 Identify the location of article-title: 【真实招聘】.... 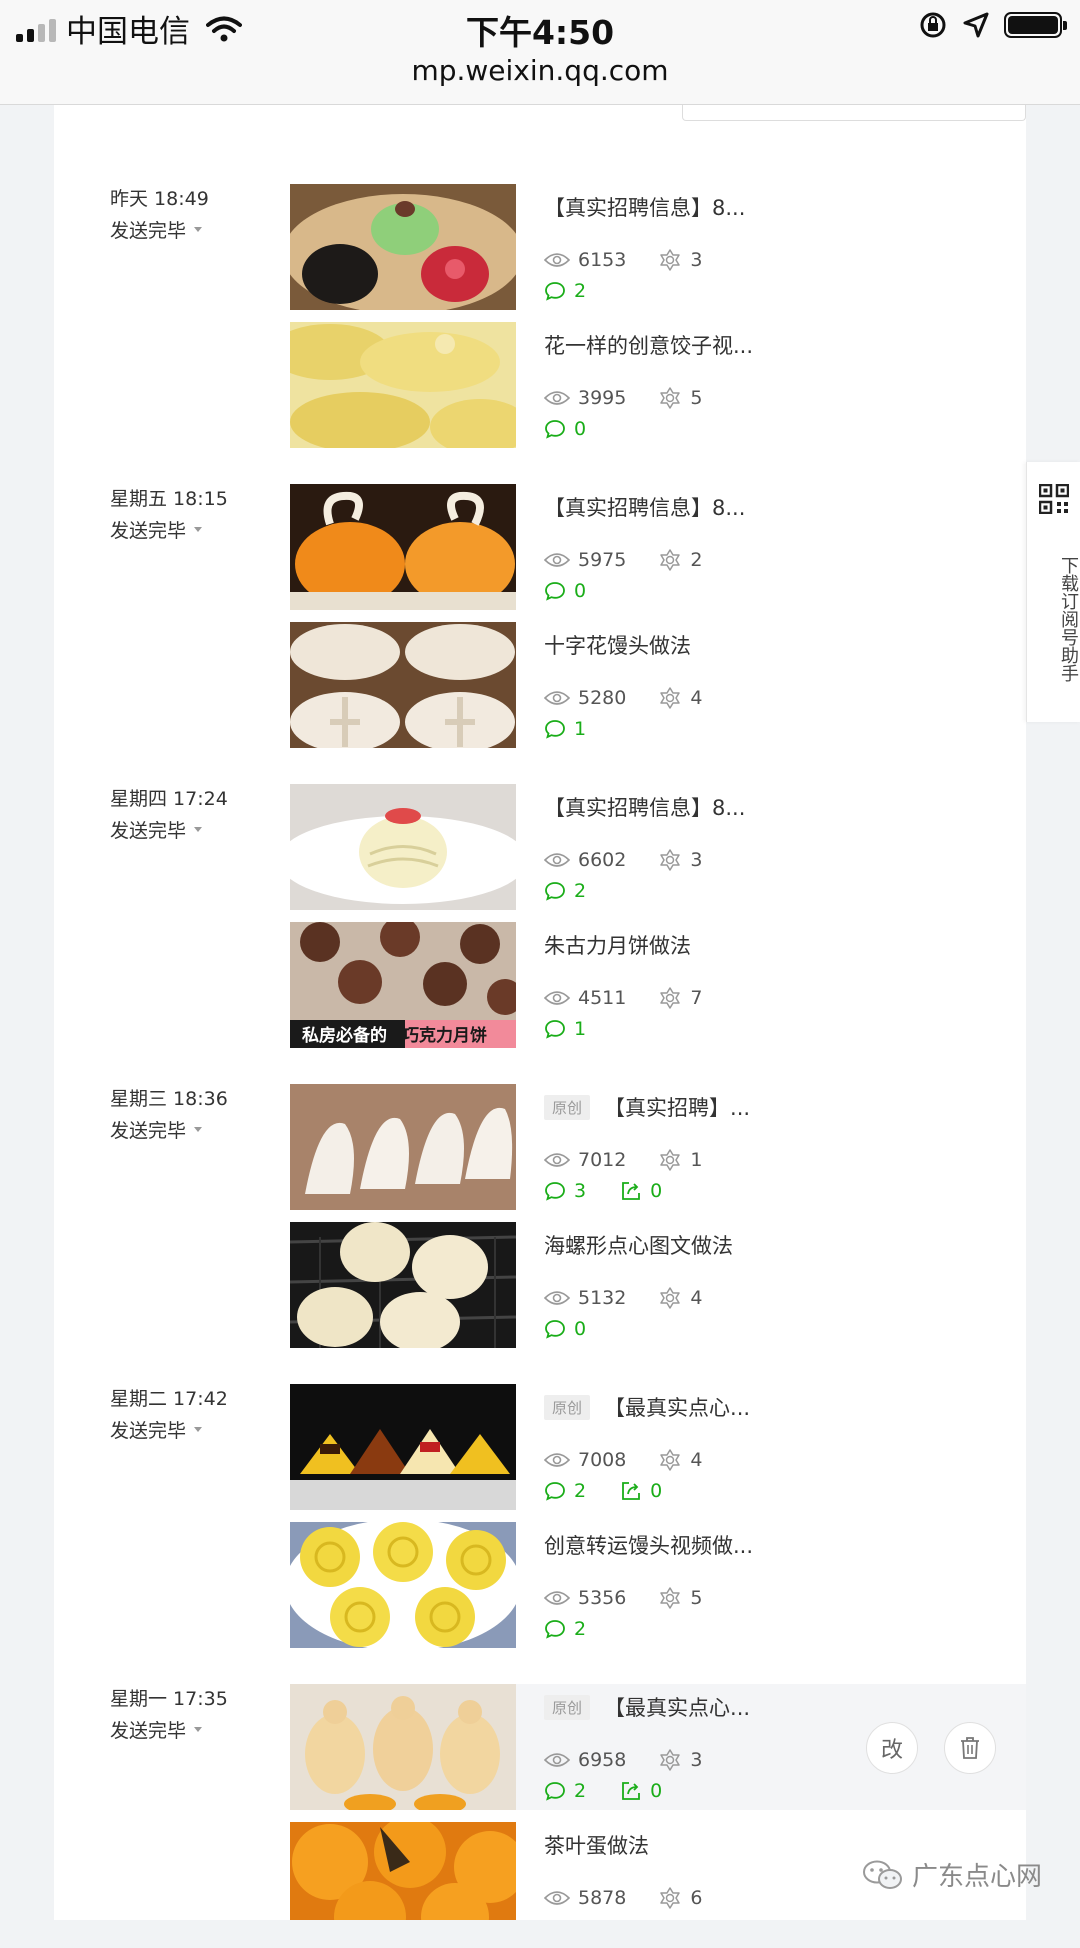
(677, 1107).